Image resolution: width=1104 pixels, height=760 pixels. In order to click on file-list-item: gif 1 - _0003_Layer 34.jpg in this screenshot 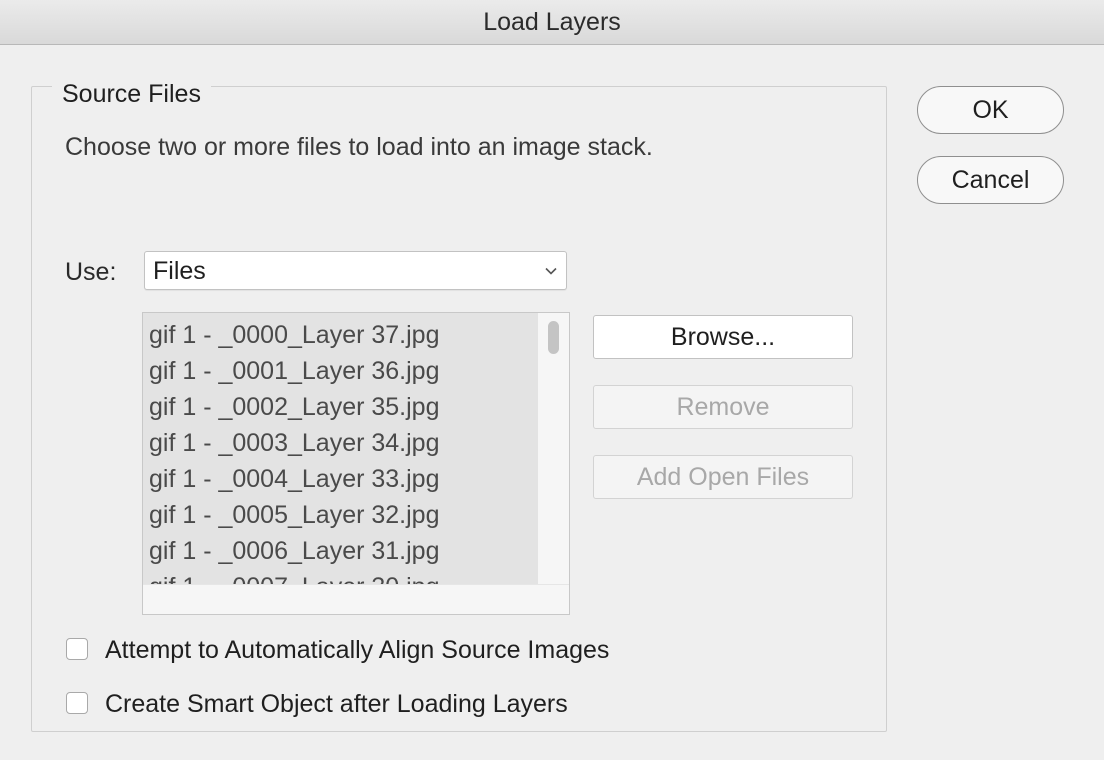, I will do `click(340, 443)`.